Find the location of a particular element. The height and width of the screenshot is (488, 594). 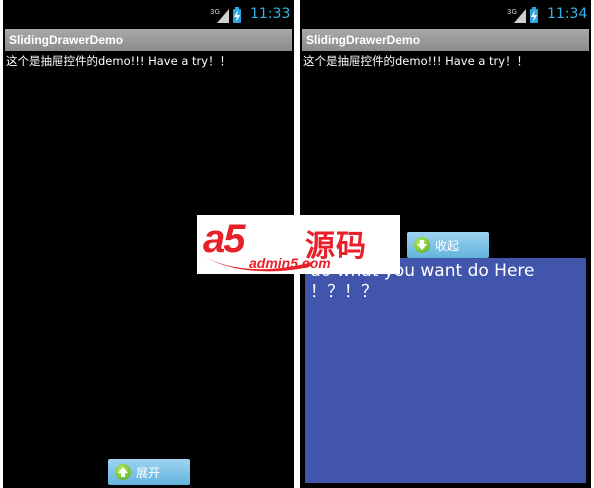

drawer-expand-button: 展开 is located at coordinates (149, 472).